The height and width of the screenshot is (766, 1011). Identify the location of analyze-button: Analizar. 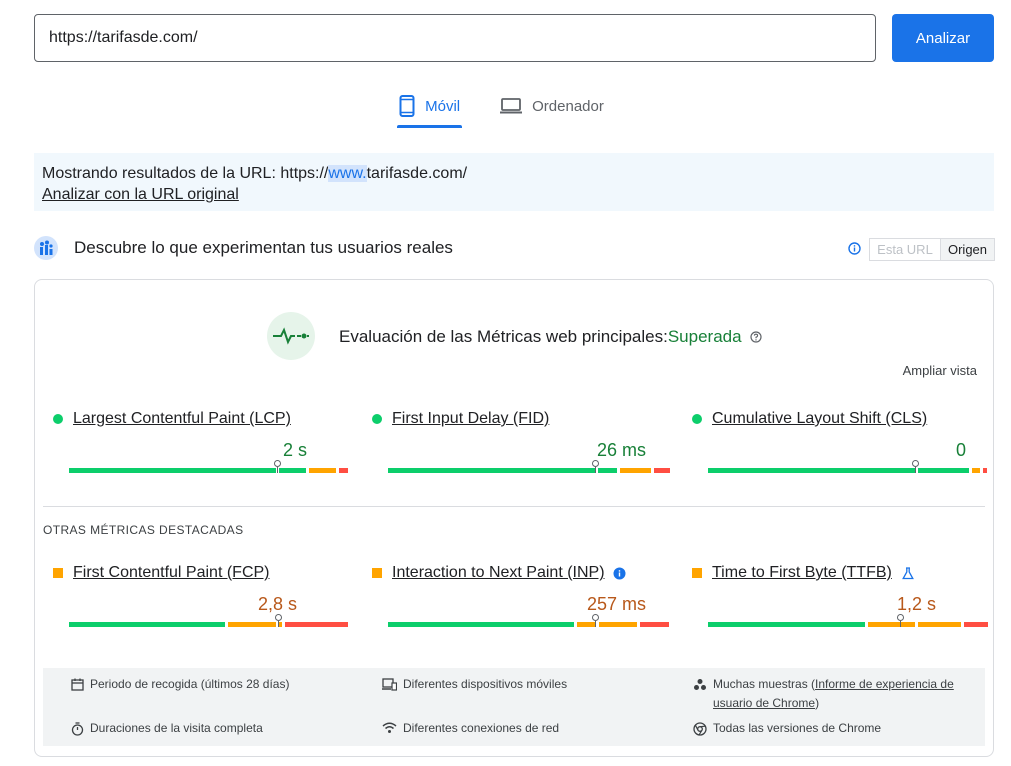
(943, 38).